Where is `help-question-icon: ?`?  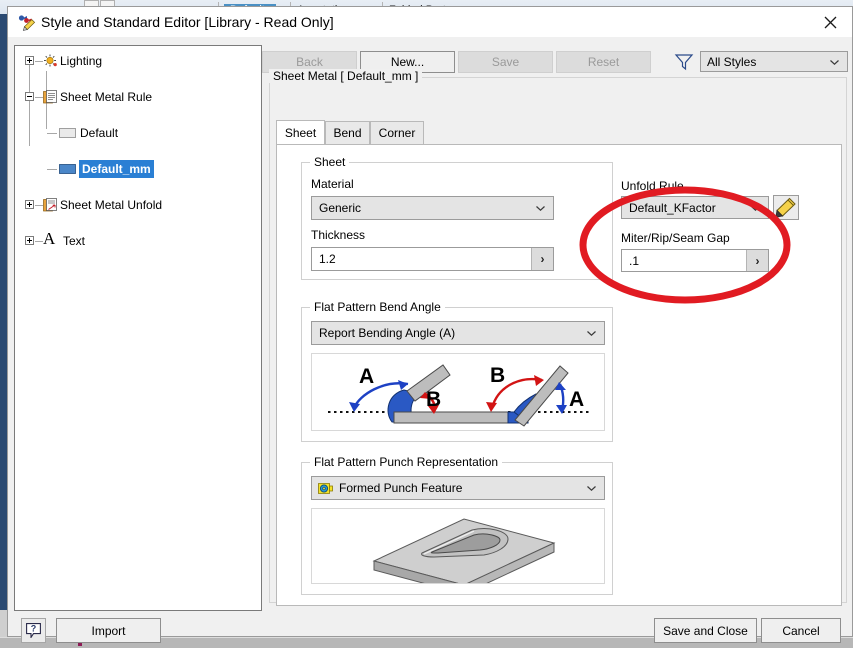 help-question-icon: ? is located at coordinates (33, 630).